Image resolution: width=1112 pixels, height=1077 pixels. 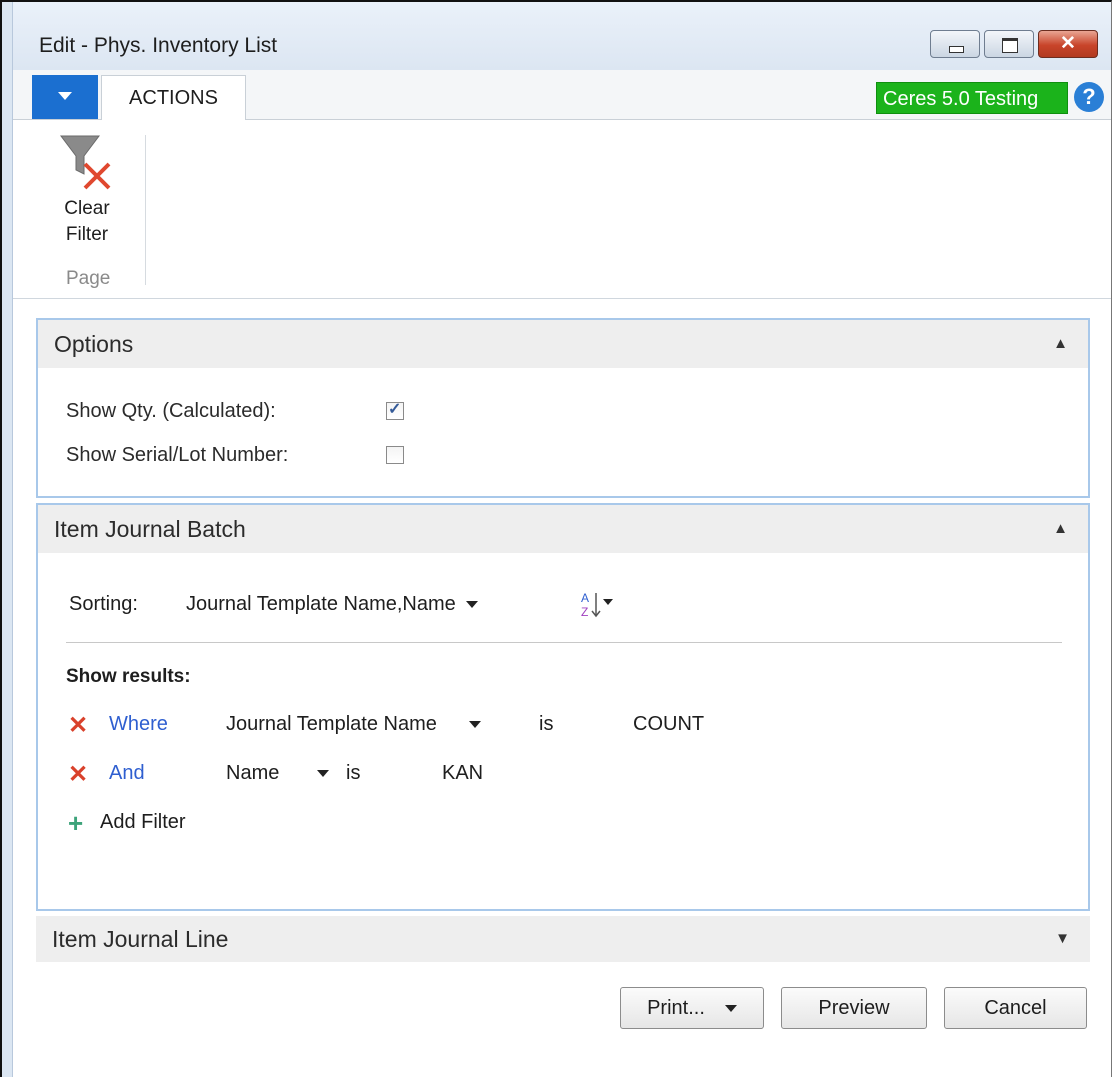 I want to click on add-filter-row: + Add Filter, so click(x=518, y=823).